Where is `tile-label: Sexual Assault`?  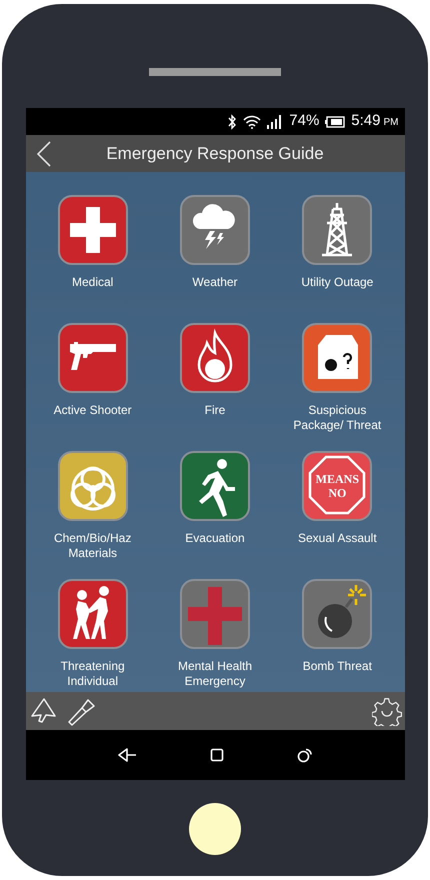
tile-label: Sexual Assault is located at coordinates (337, 539).